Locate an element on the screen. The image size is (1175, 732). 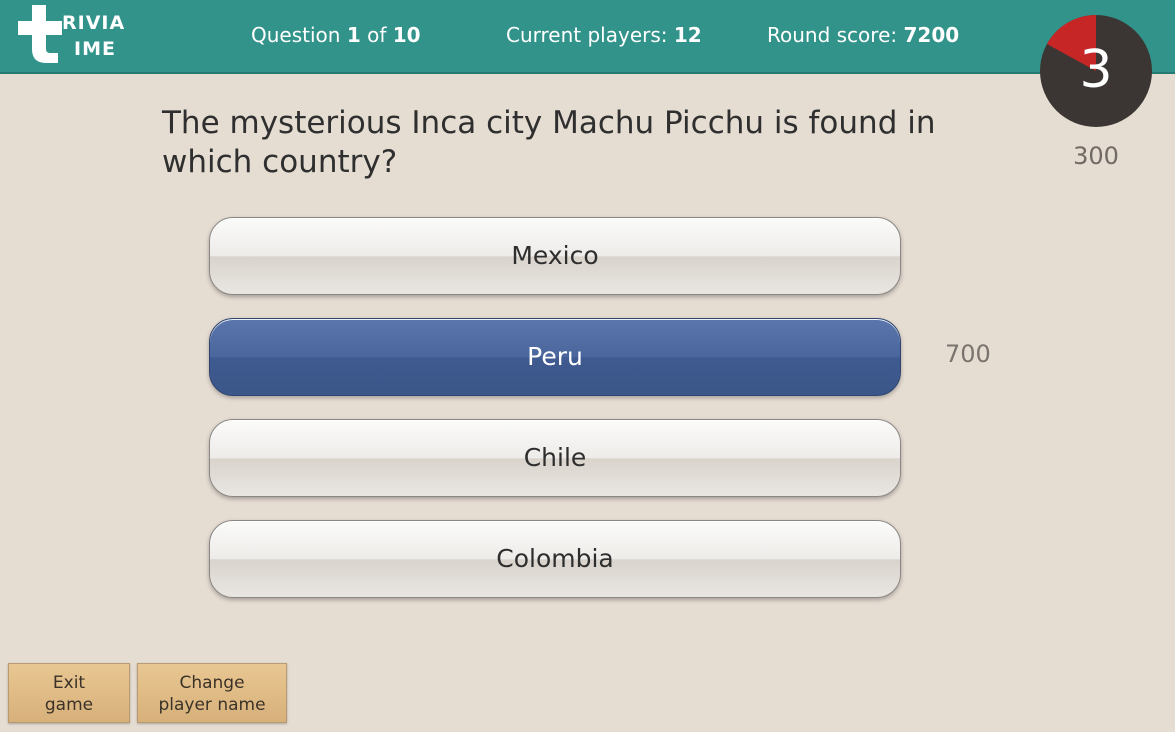
current-players: Current players: 12 is located at coordinates (604, 35).